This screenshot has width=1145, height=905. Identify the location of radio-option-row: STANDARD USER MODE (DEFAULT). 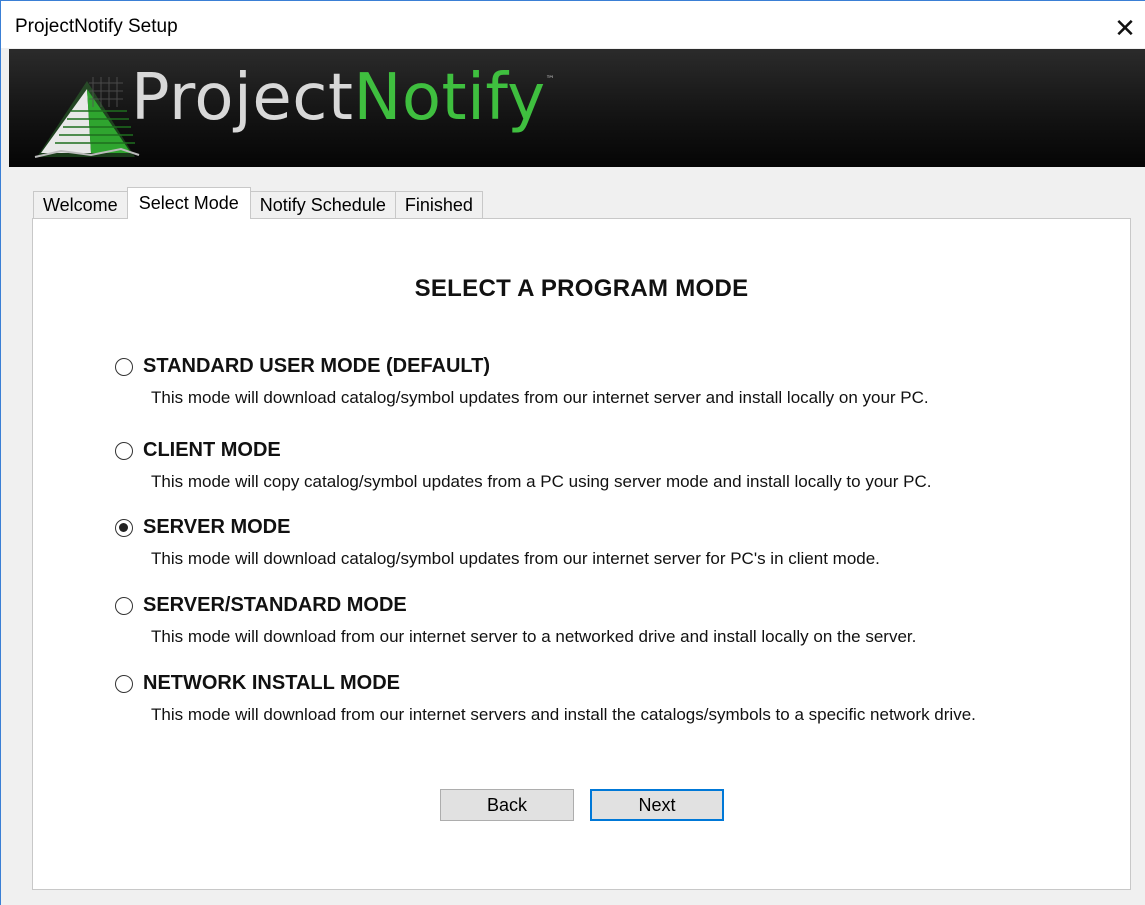
(522, 366).